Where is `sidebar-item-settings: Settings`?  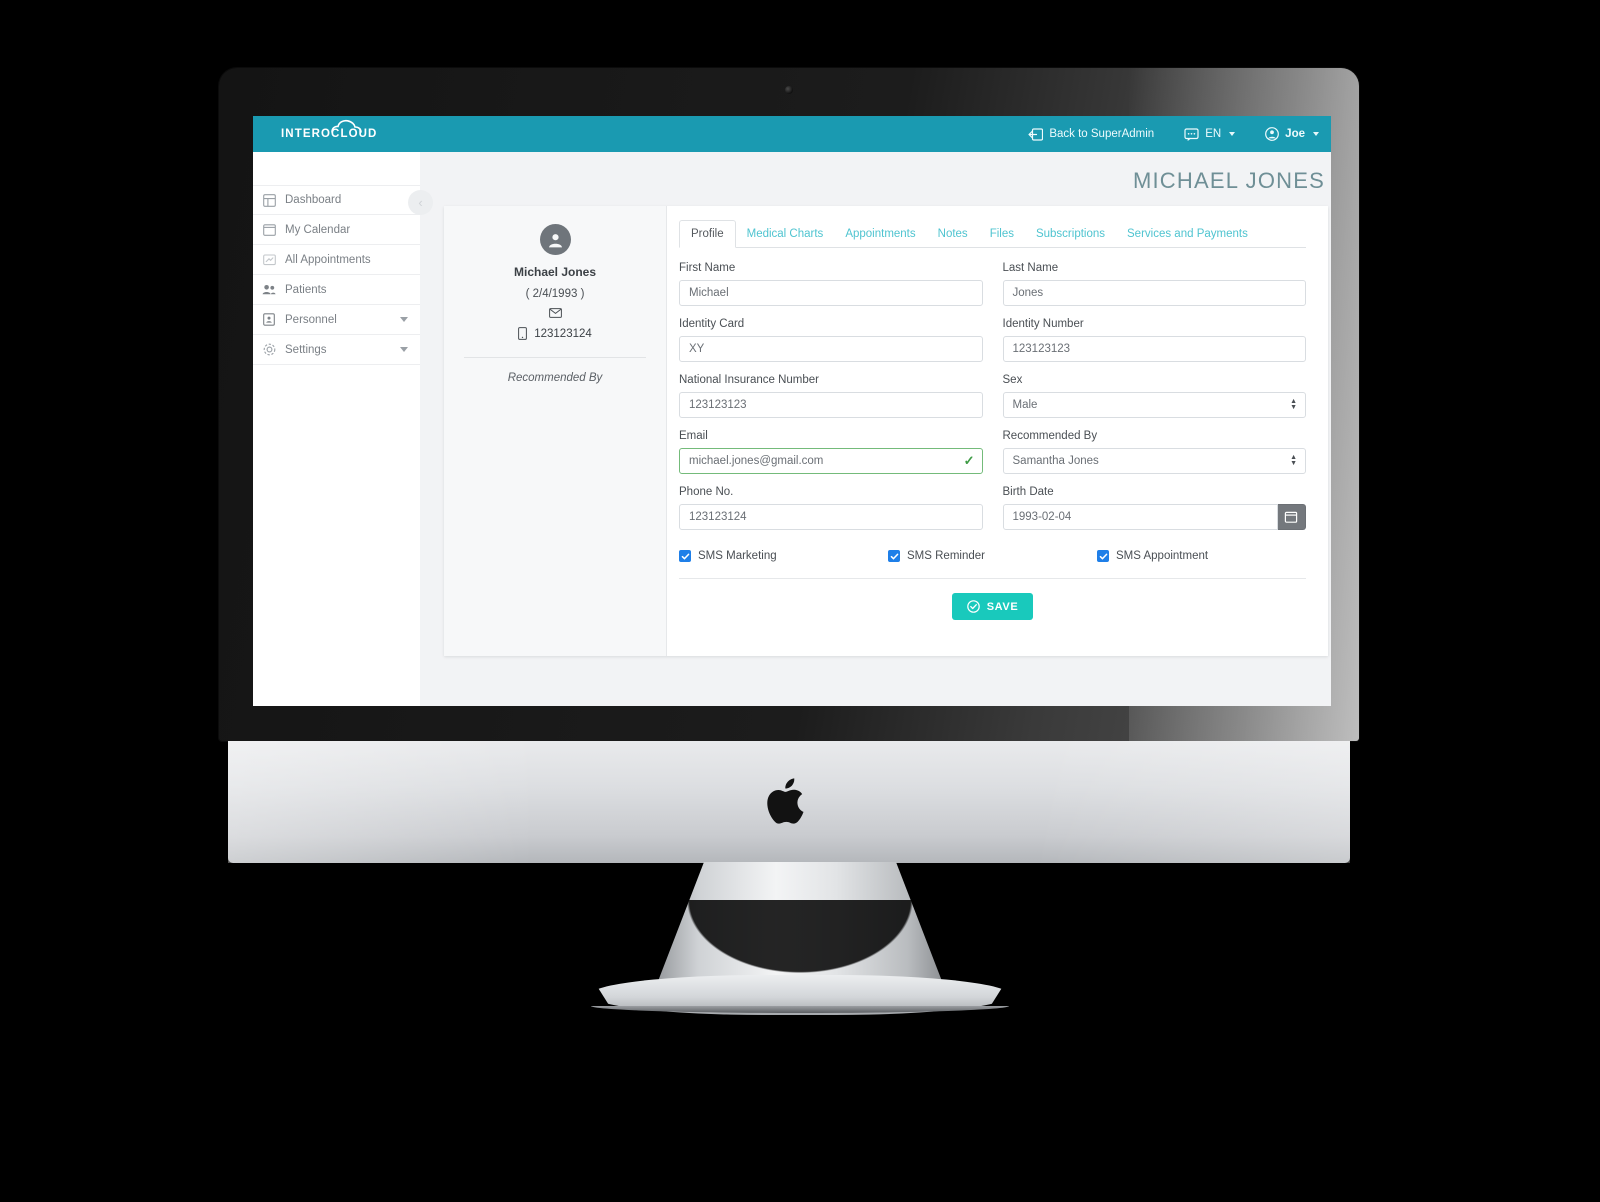 sidebar-item-settings: Settings is located at coordinates (336, 350).